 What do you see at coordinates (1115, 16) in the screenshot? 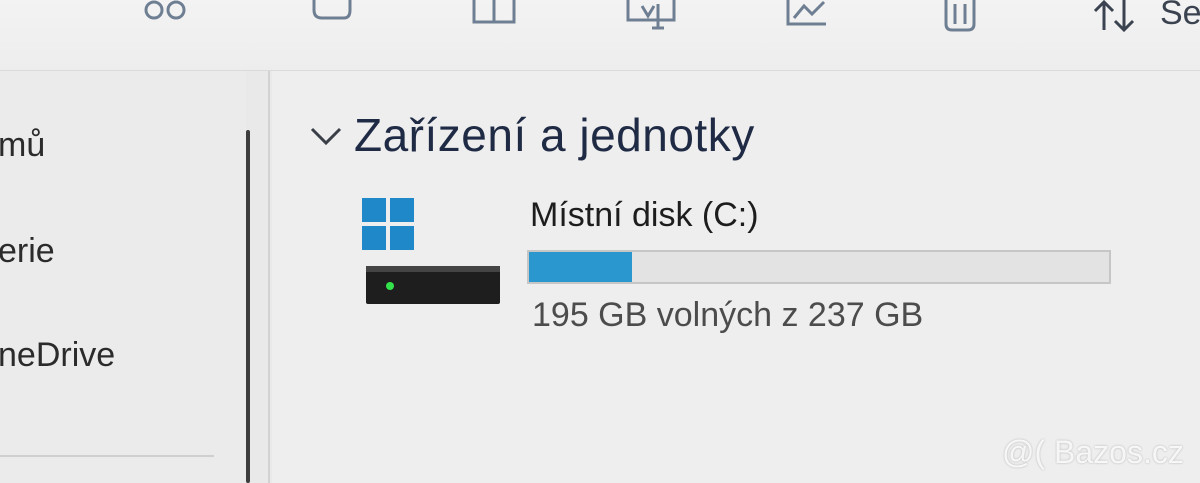
I see `sort-icon` at bounding box center [1115, 16].